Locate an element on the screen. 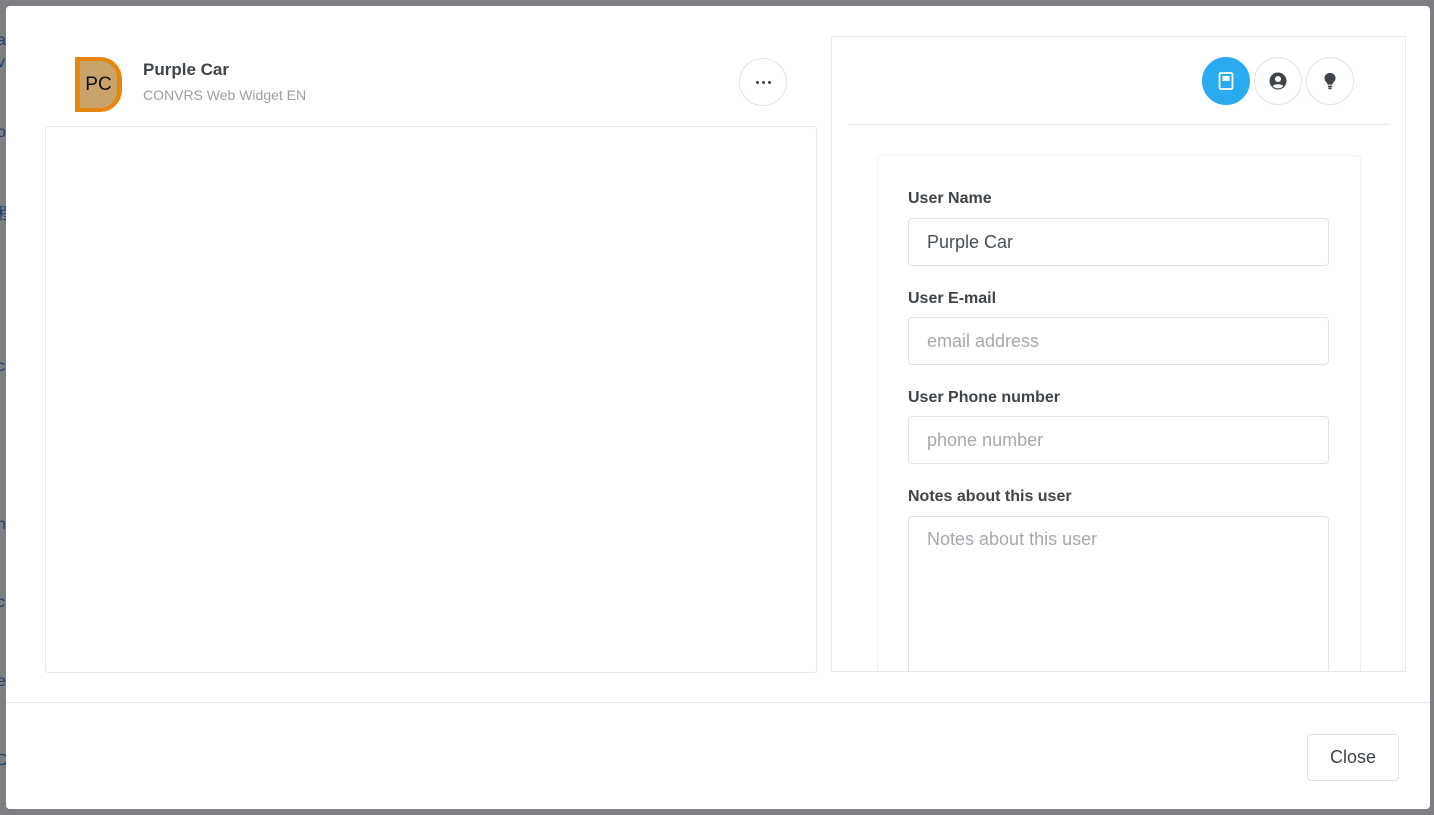 The width and height of the screenshot is (1434, 815). lightbulb-icon is located at coordinates (1330, 81).